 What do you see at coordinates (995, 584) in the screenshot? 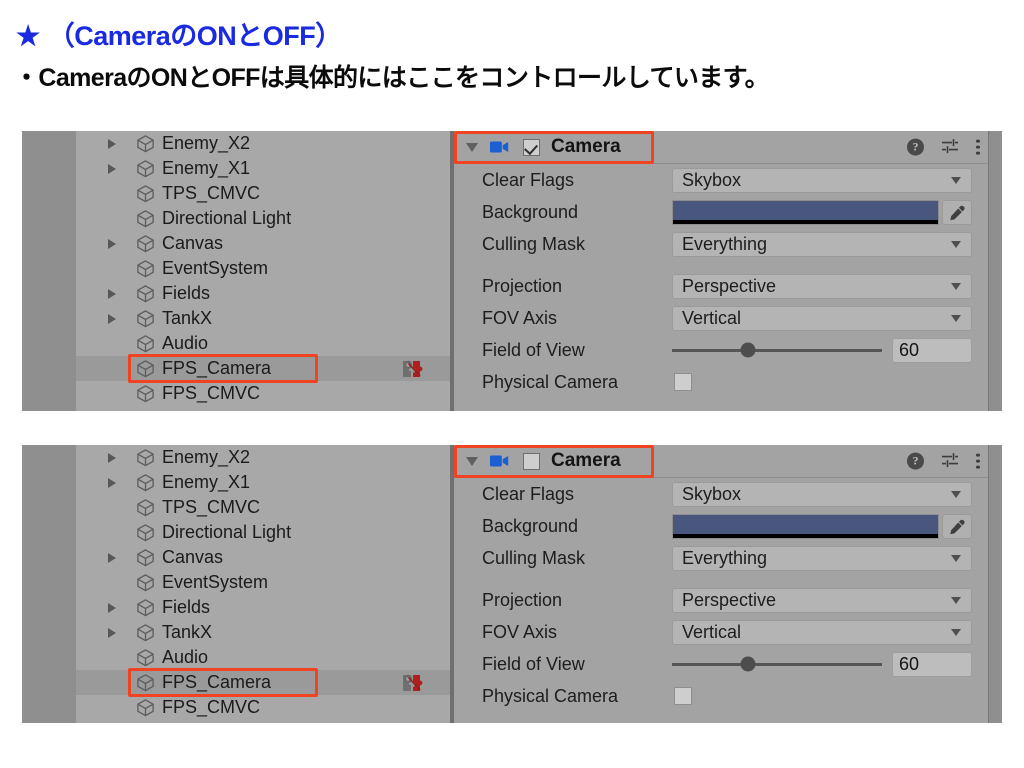
I see `inspector-scrollbar-bottom` at bounding box center [995, 584].